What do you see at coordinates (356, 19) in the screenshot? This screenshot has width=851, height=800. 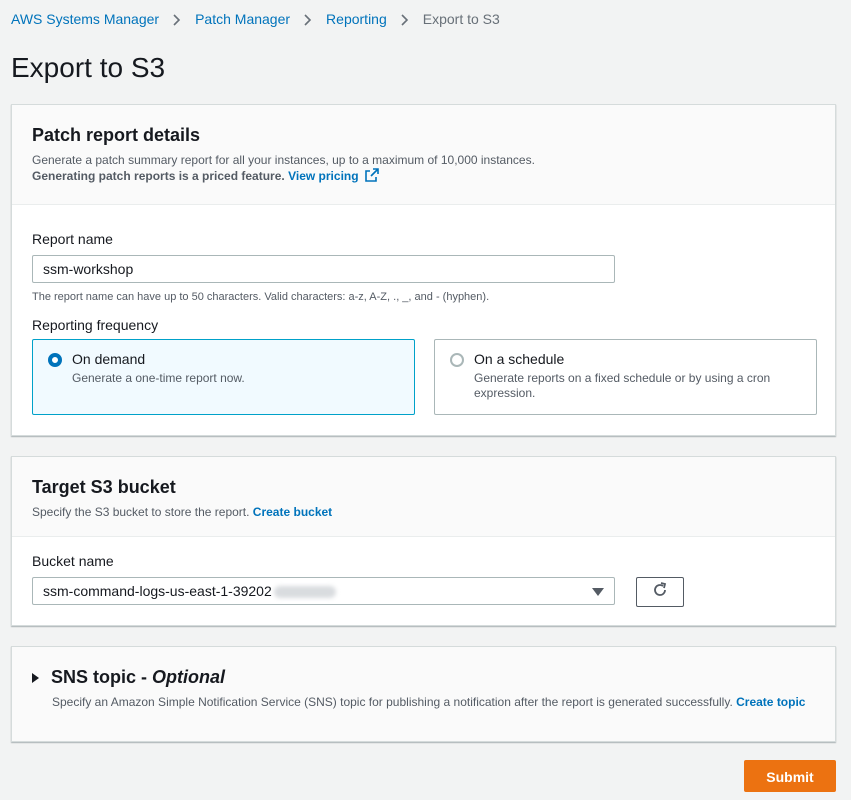 I see `breadcrumb-reporting: Reporting` at bounding box center [356, 19].